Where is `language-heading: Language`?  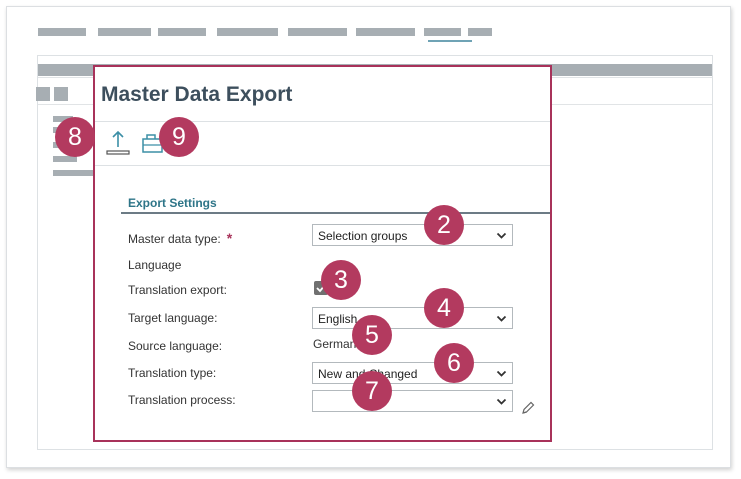
language-heading: Language is located at coordinates (155, 265).